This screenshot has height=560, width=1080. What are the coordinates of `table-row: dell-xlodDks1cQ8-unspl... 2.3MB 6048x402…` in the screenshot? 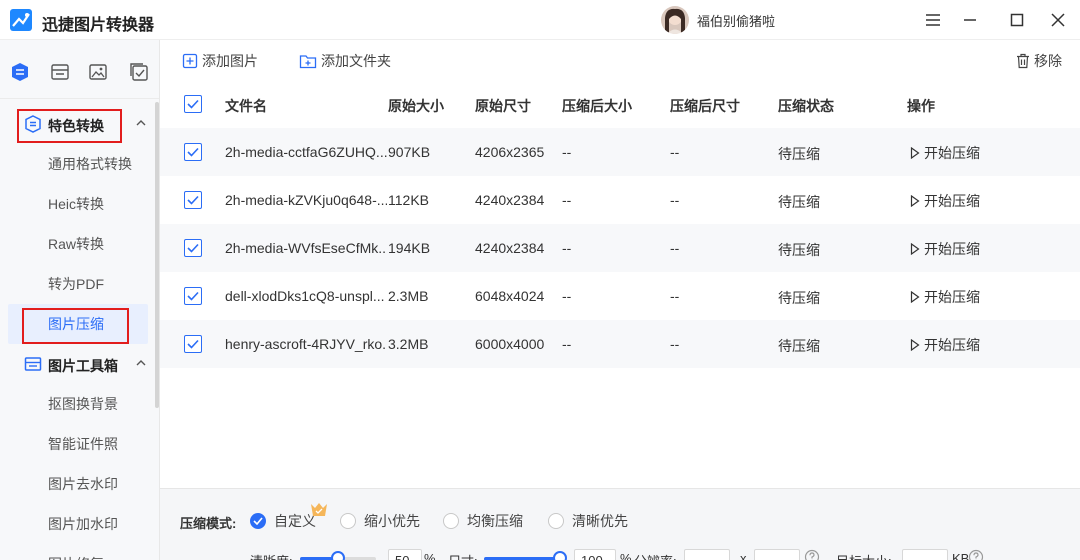 It's located at (620, 296).